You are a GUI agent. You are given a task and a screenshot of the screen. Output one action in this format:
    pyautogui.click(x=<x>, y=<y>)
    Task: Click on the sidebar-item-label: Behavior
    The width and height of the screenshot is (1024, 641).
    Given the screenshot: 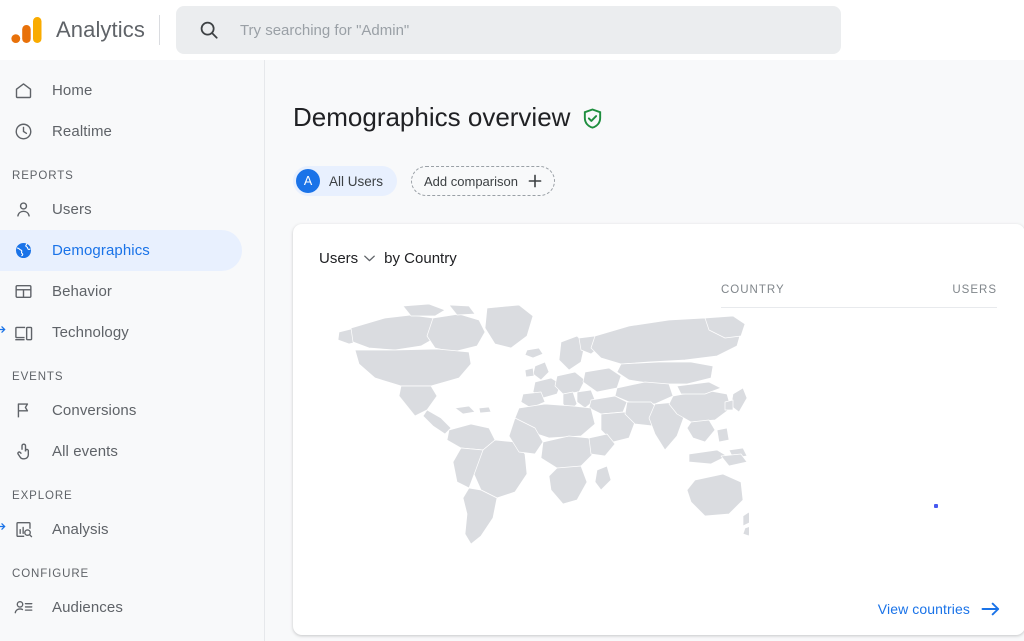 What is the action you would take?
    pyautogui.click(x=82, y=291)
    